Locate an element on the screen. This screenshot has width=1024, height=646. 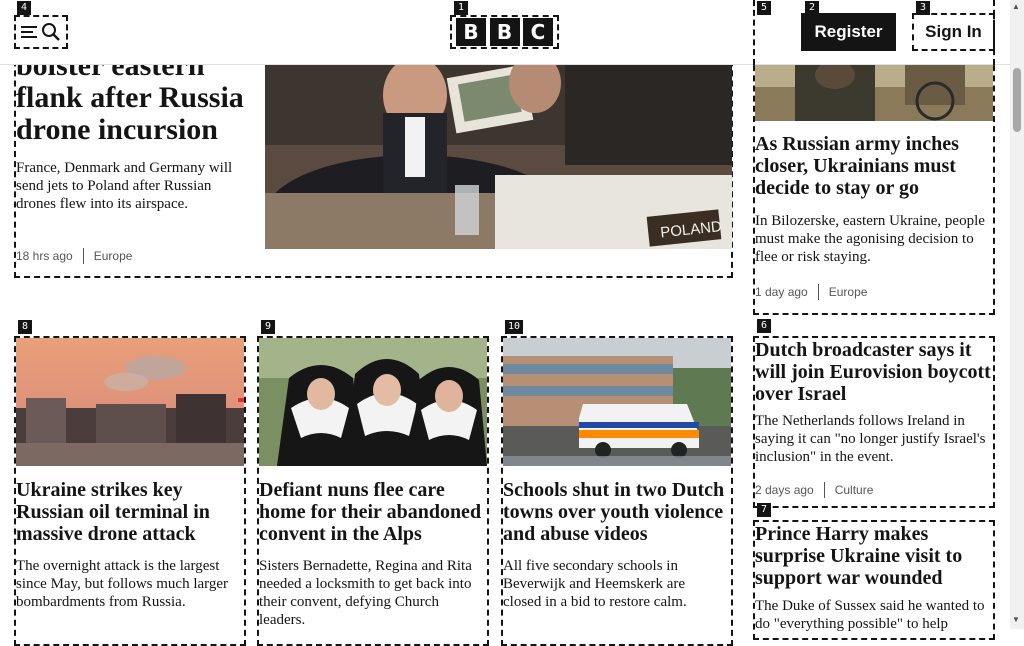
side-story-meta: 1 day ago Europe is located at coordinates (811, 292).